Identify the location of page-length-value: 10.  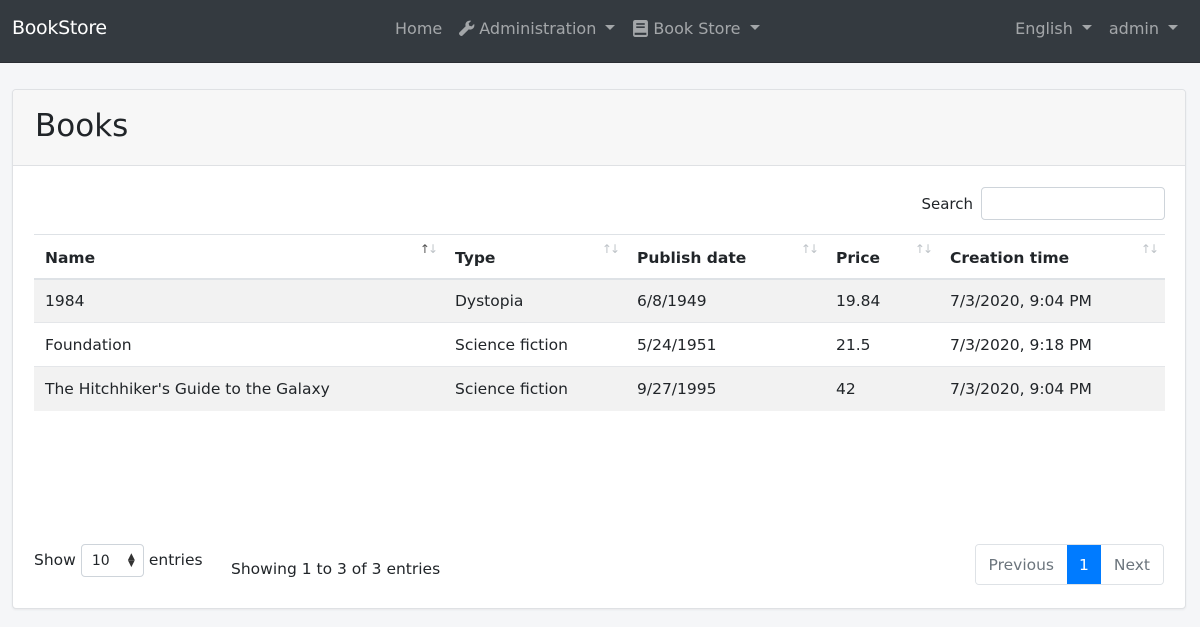
(100, 560).